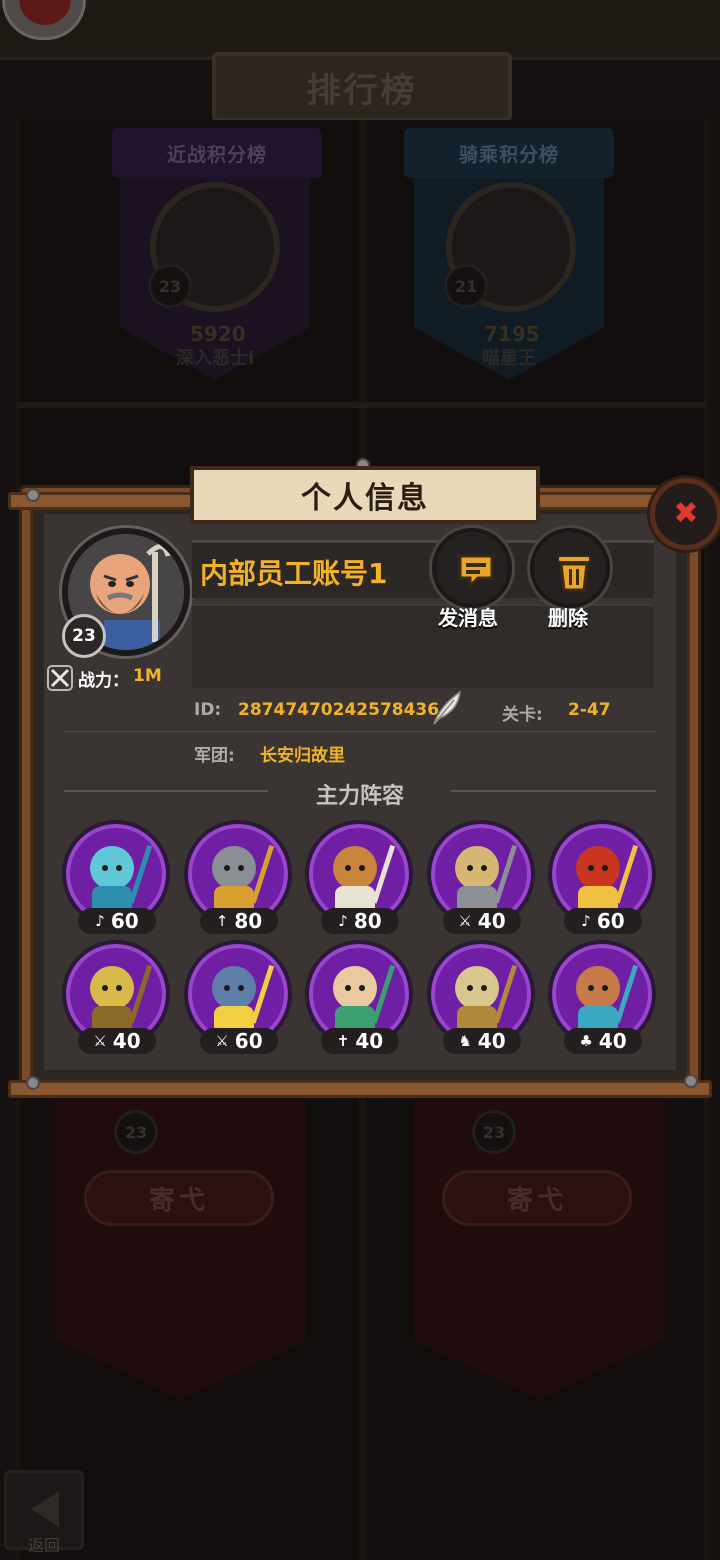  I want to click on hero-card: ♪ 80, so click(359, 878).